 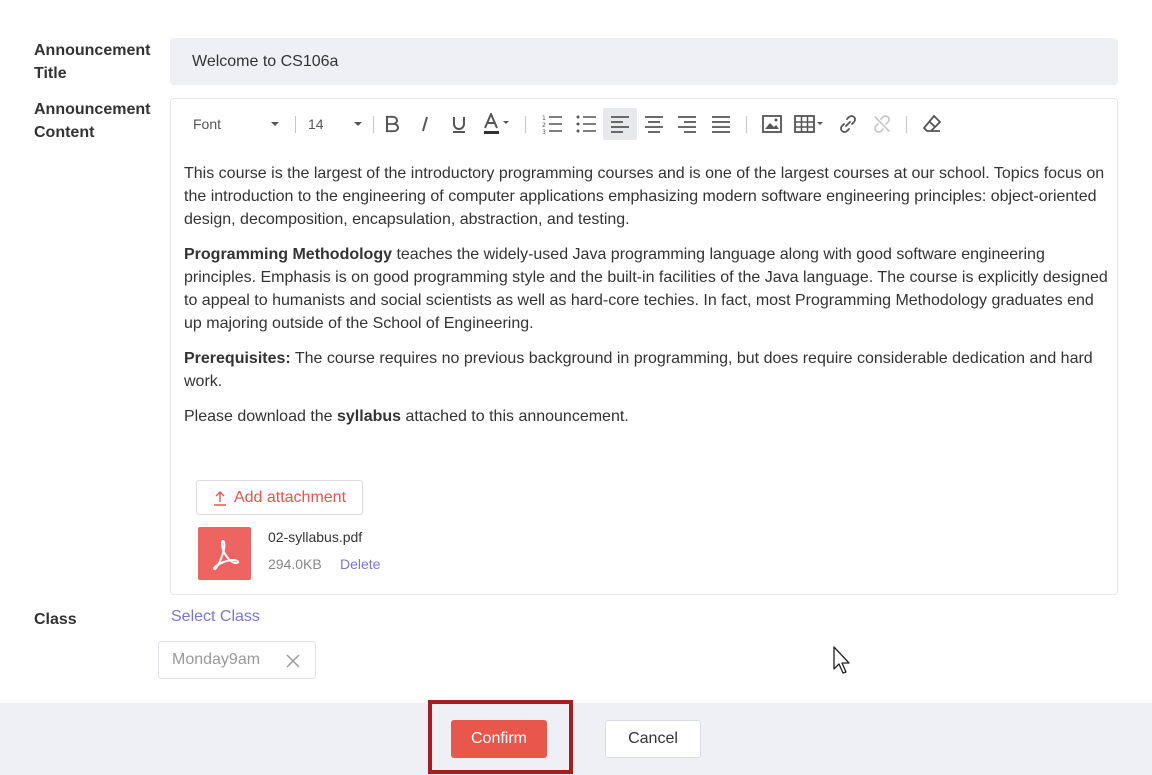 What do you see at coordinates (315, 537) in the screenshot?
I see `attachment-file-name: 02-syllabus.pdf` at bounding box center [315, 537].